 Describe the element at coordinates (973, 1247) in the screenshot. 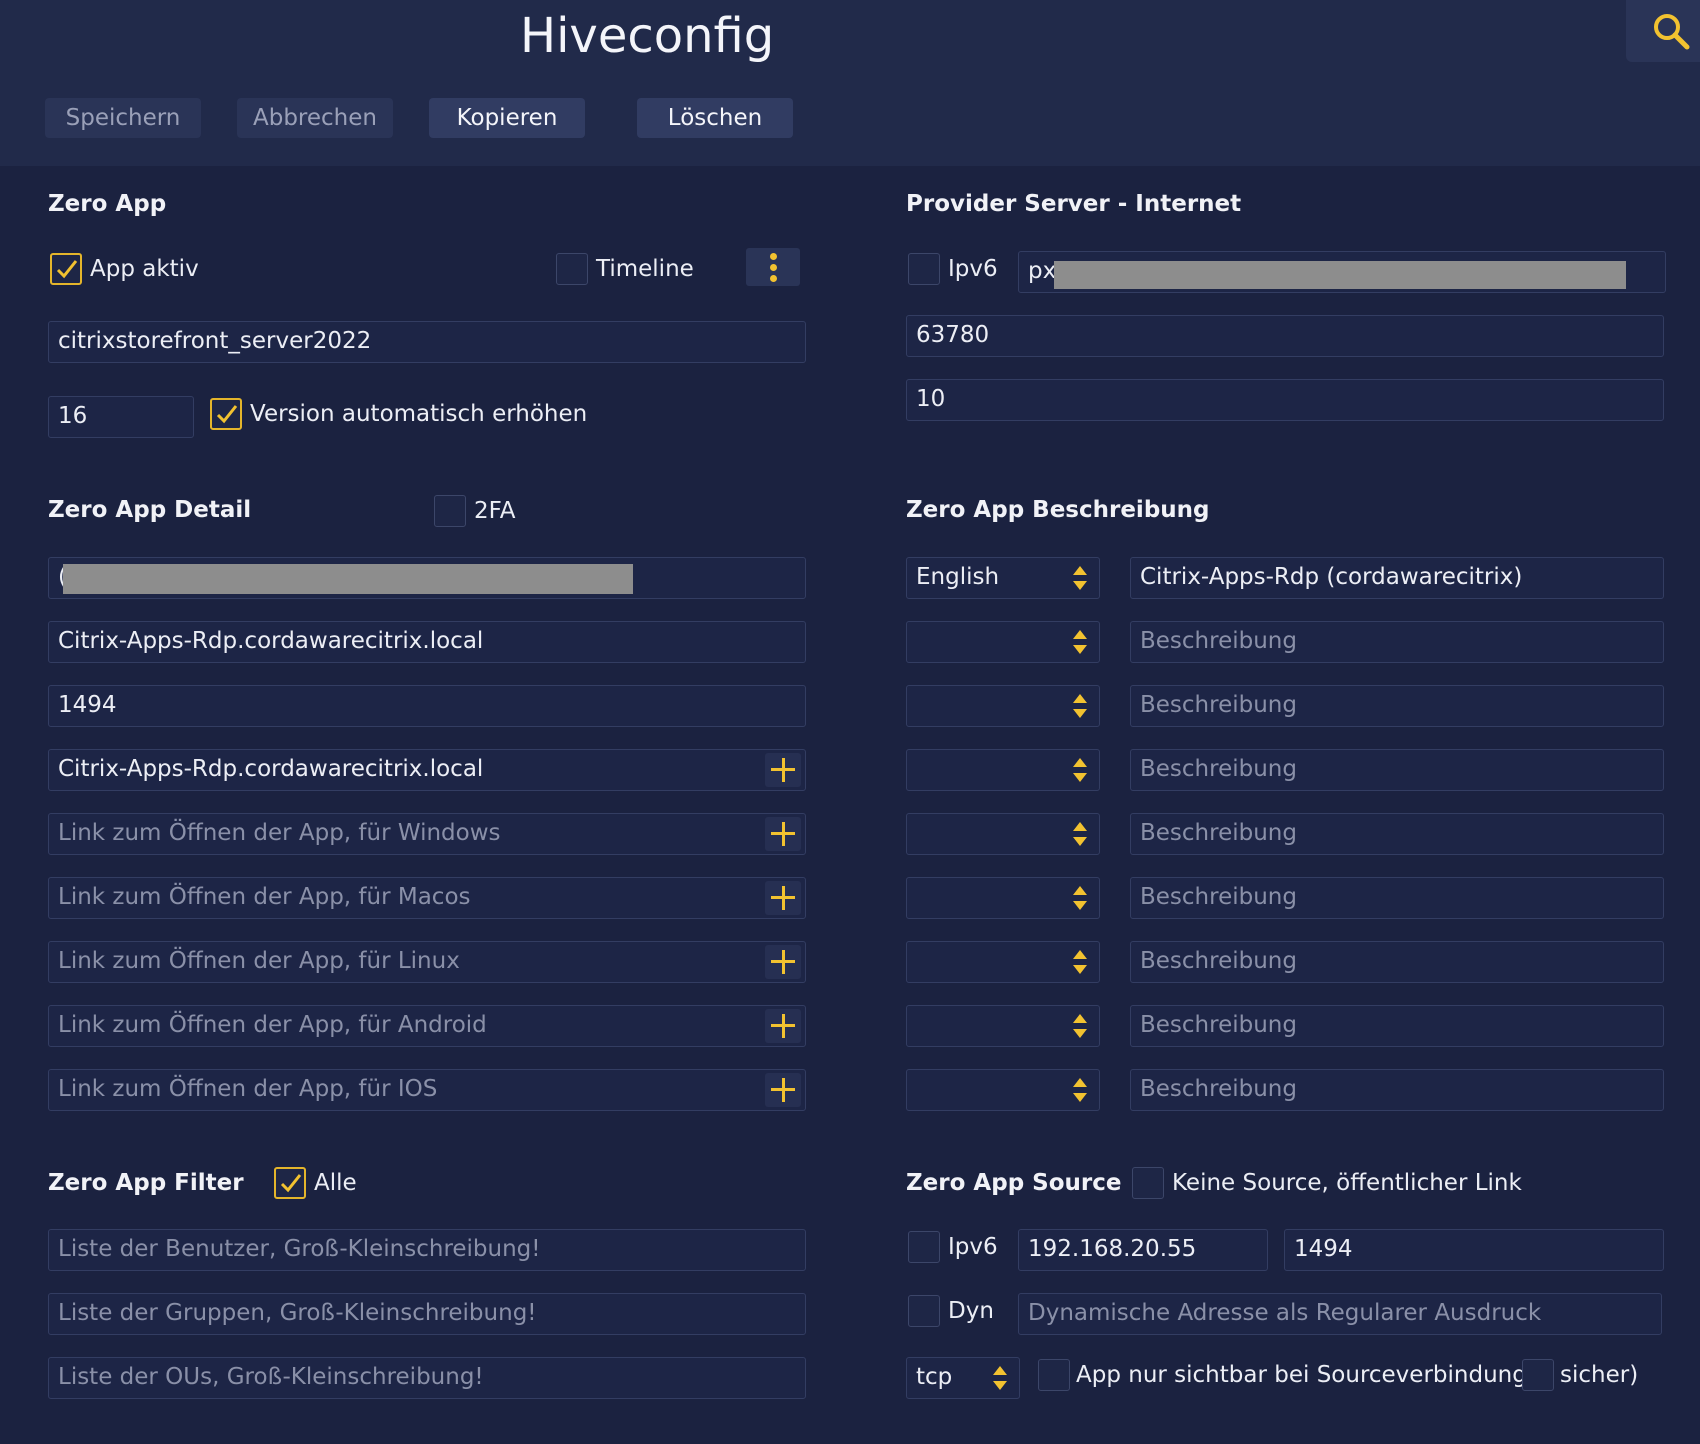

I see `source-ipv6-label: Ipv6` at that location.